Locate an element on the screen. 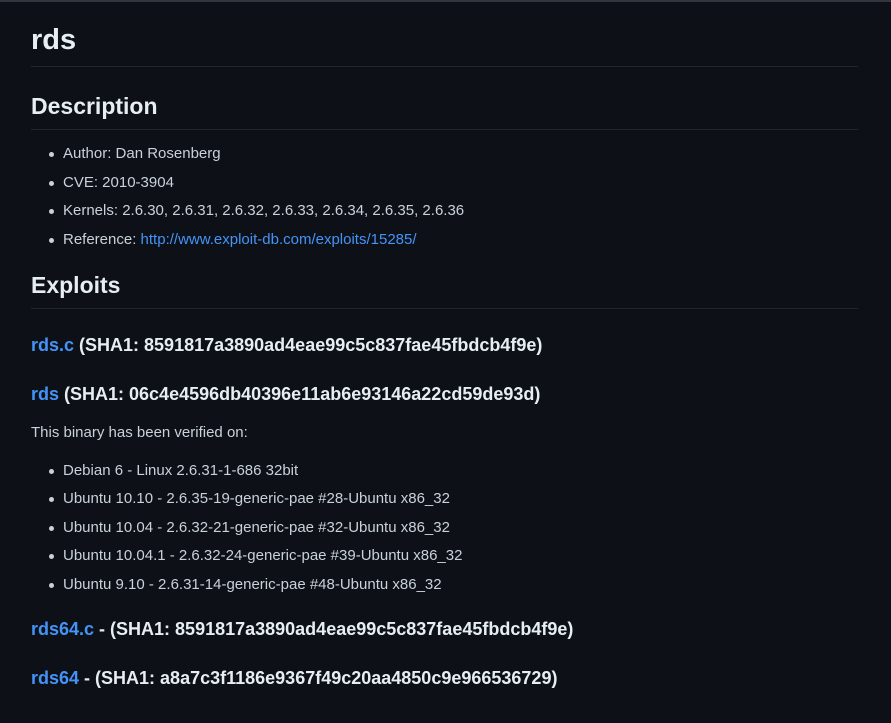 Image resolution: width=891 pixels, height=723 pixels. description-item-label: Author: Dan Rosenberg is located at coordinates (142, 153).